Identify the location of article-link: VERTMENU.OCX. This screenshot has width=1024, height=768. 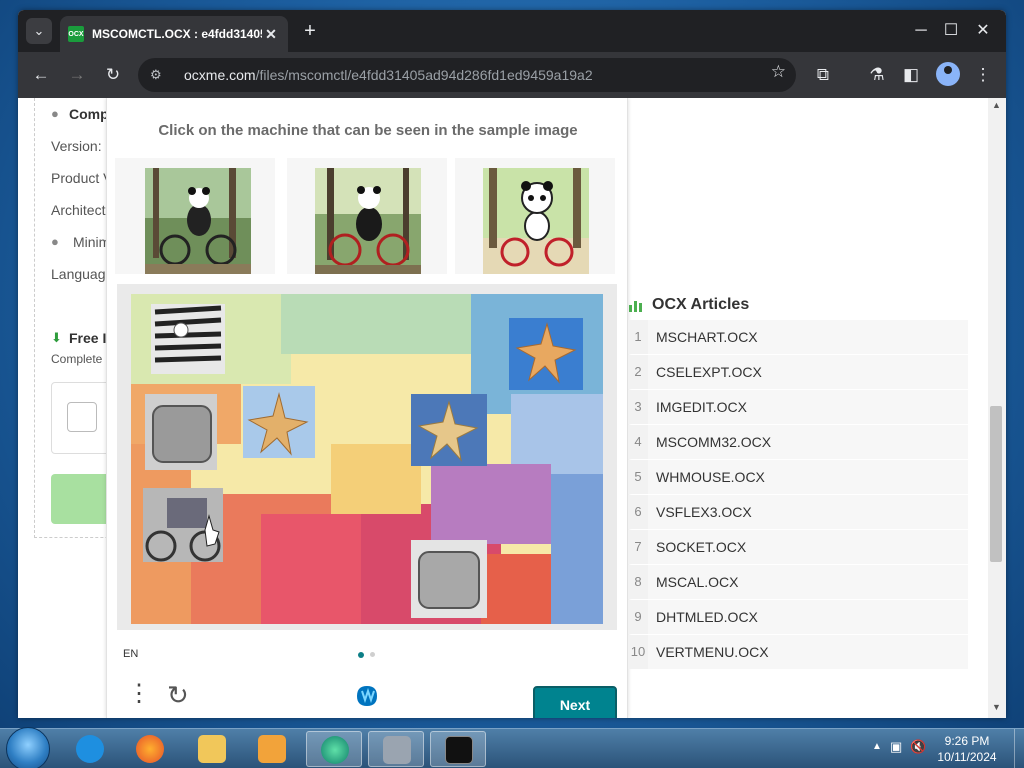
(808, 651).